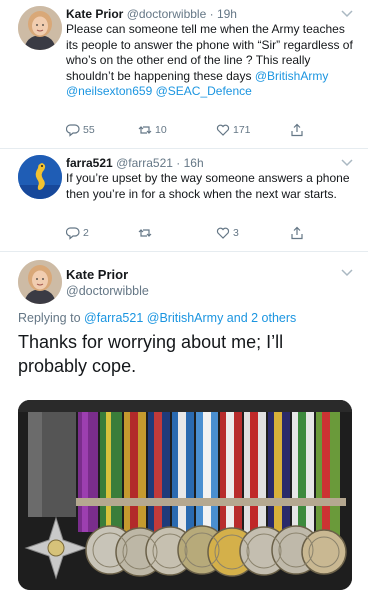  What do you see at coordinates (167, 14) in the screenshot?
I see `tweet-1-handle: @doctorwibble` at bounding box center [167, 14].